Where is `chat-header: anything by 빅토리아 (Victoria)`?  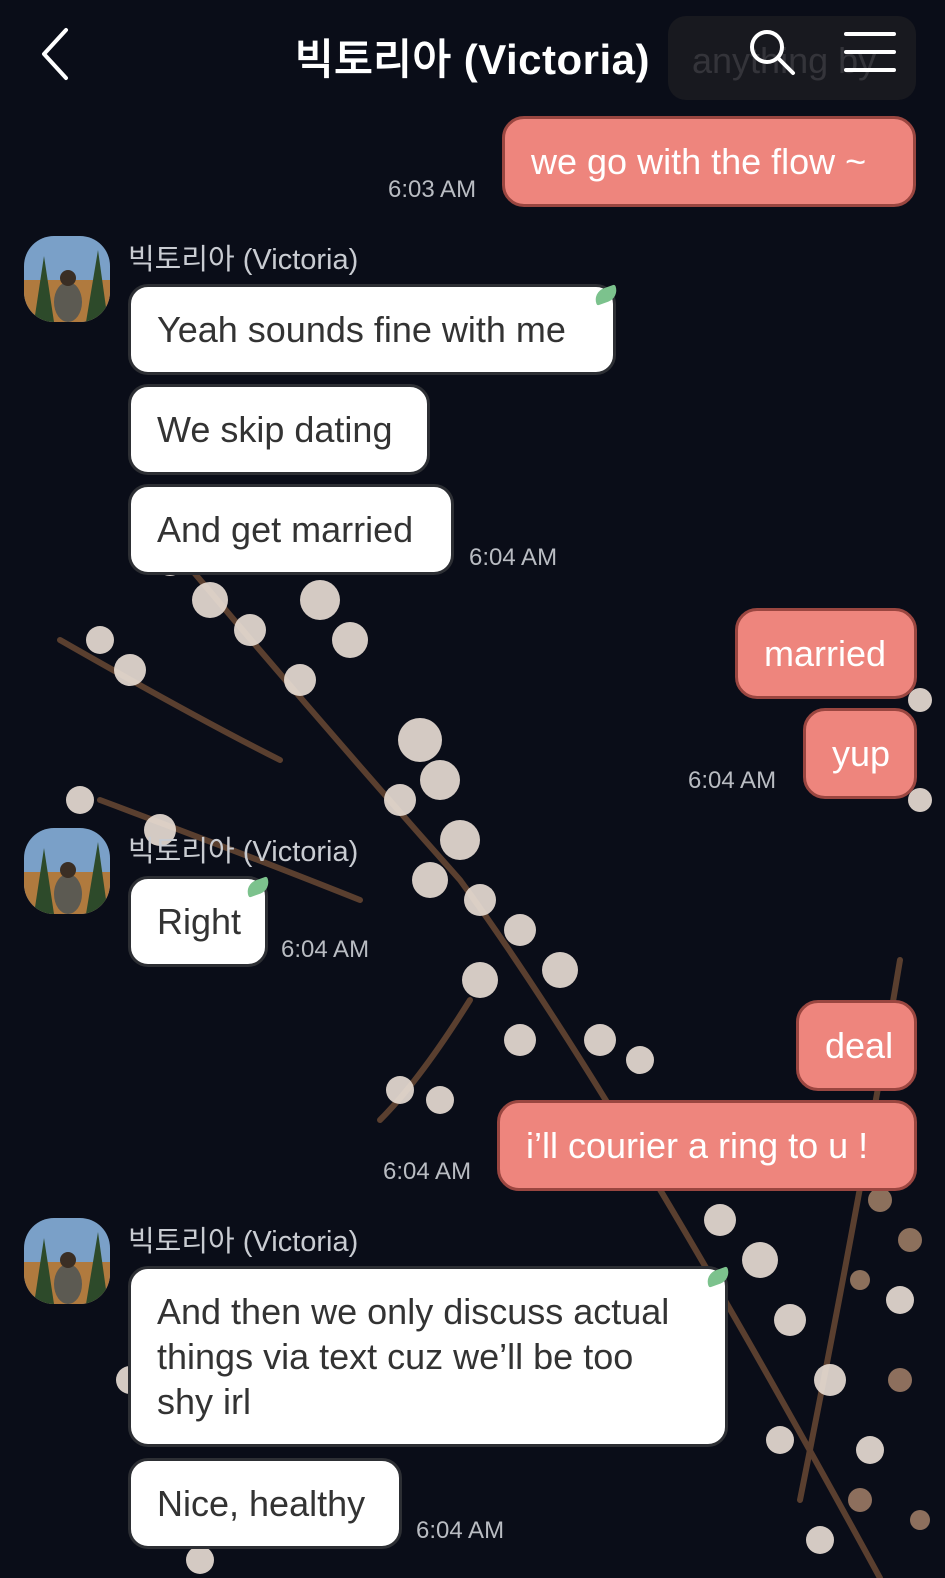 chat-header: anything by 빅토리아 (Victoria) is located at coordinates (472, 55).